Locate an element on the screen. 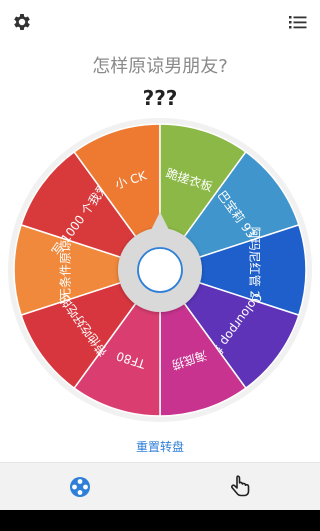  list-icon is located at coordinates (298, 22).